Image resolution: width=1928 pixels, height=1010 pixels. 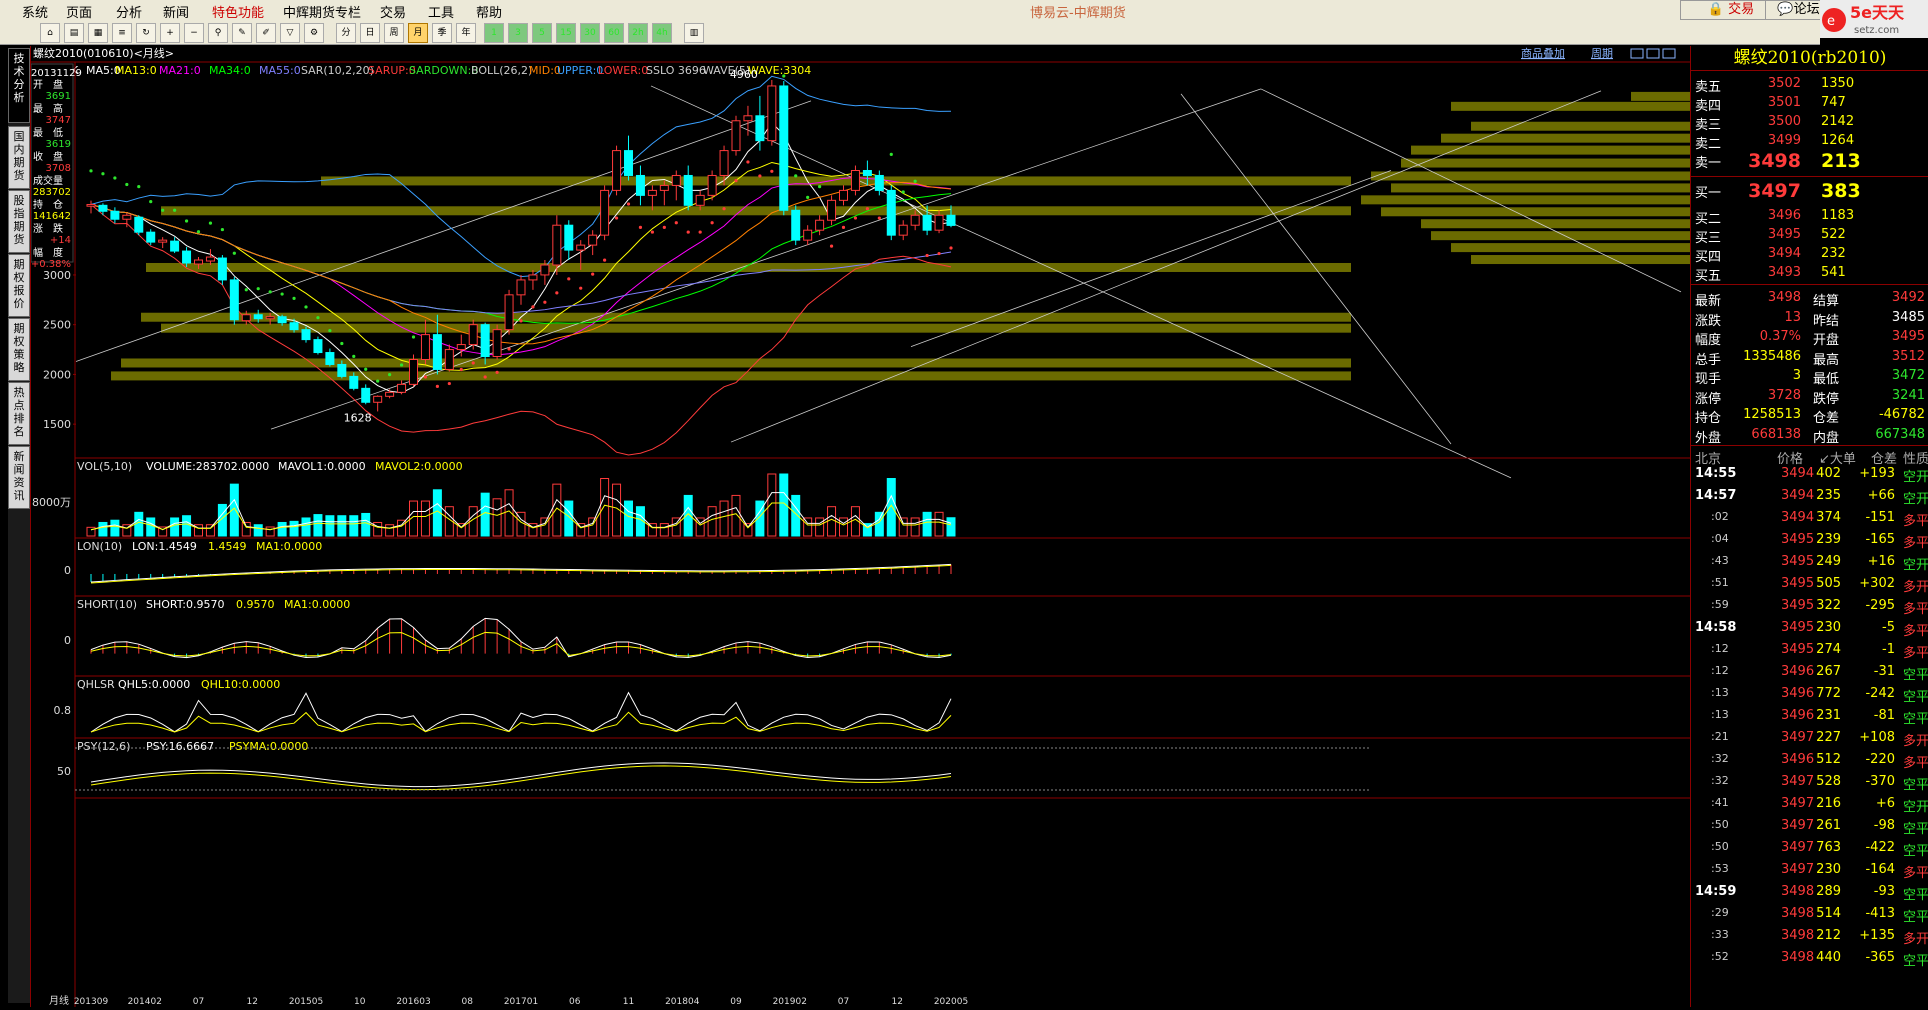 I want to click on zoom-out-icon: −, so click(x=194, y=33).